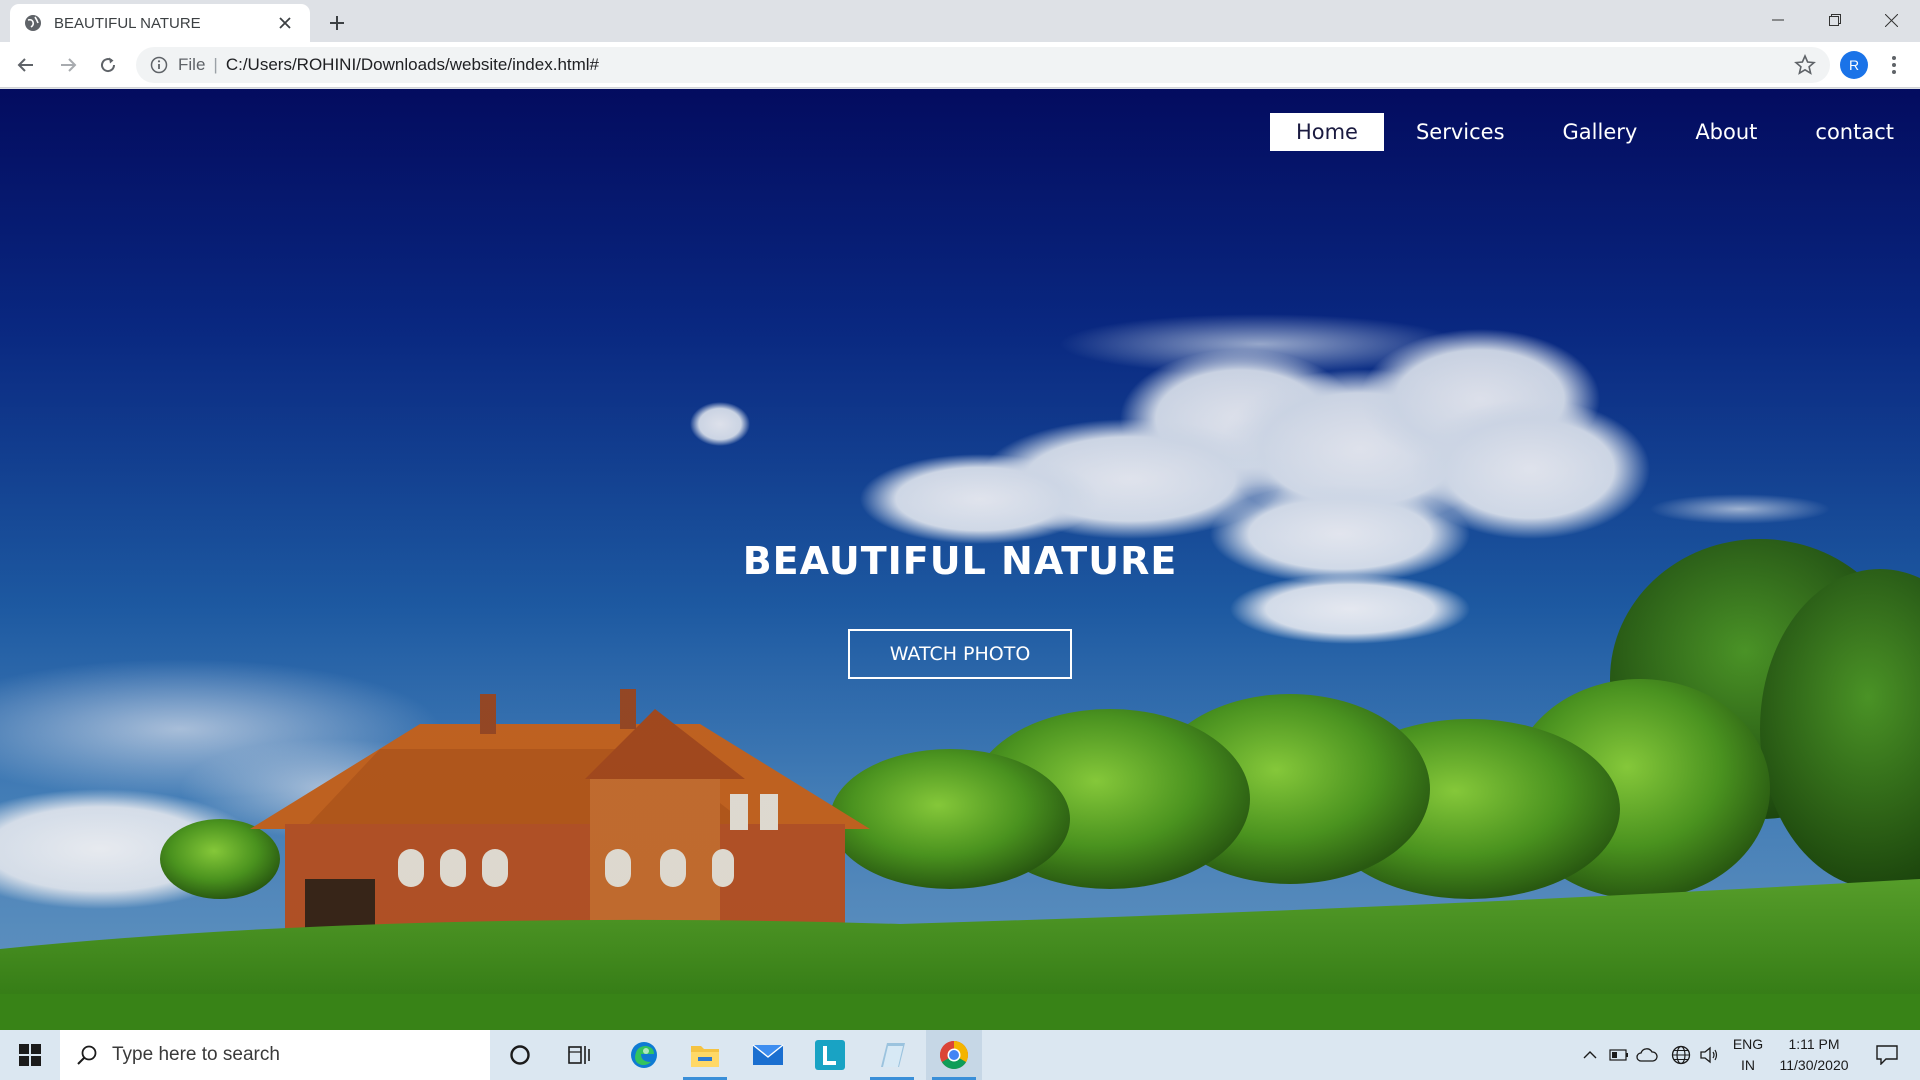 This screenshot has width=1920, height=1080. I want to click on edge-icon, so click(644, 1055).